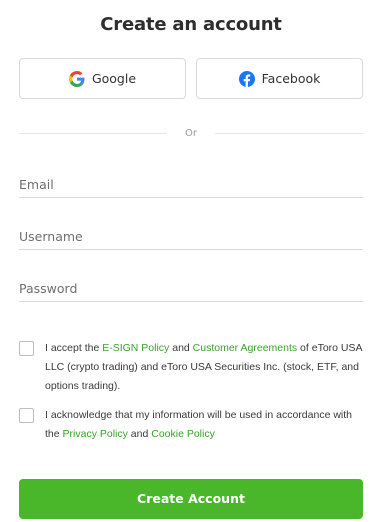  I want to click on ack-and: and, so click(139, 434).